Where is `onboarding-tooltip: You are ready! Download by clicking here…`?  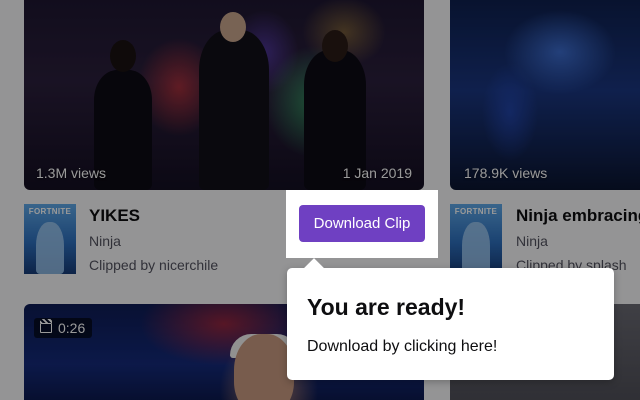 onboarding-tooltip: You are ready! Download by clicking here… is located at coordinates (450, 324).